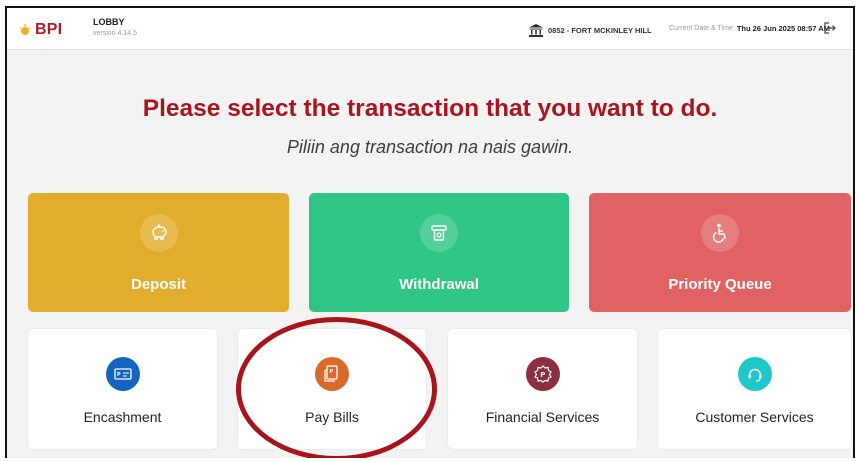  I want to click on headset-icon, so click(754, 374).